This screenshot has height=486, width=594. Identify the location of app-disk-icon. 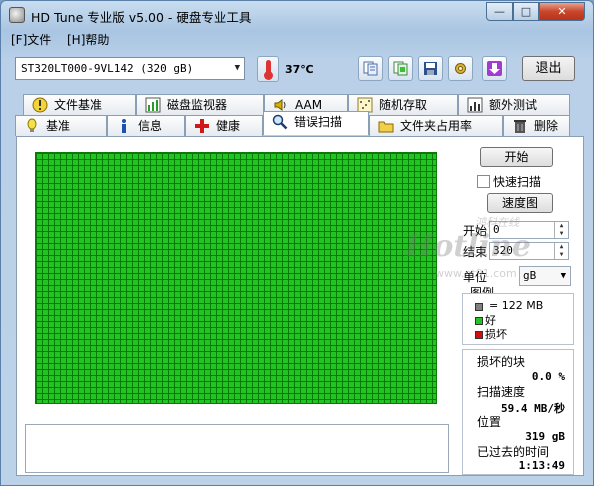
(17, 15).